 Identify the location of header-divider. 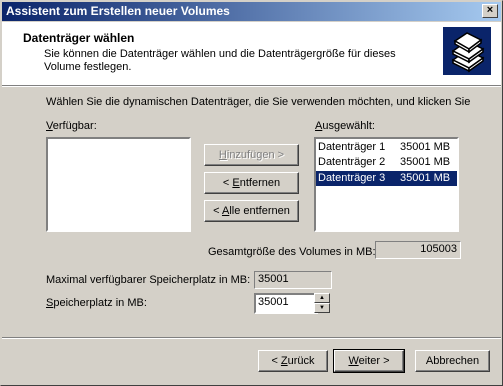
(251, 86).